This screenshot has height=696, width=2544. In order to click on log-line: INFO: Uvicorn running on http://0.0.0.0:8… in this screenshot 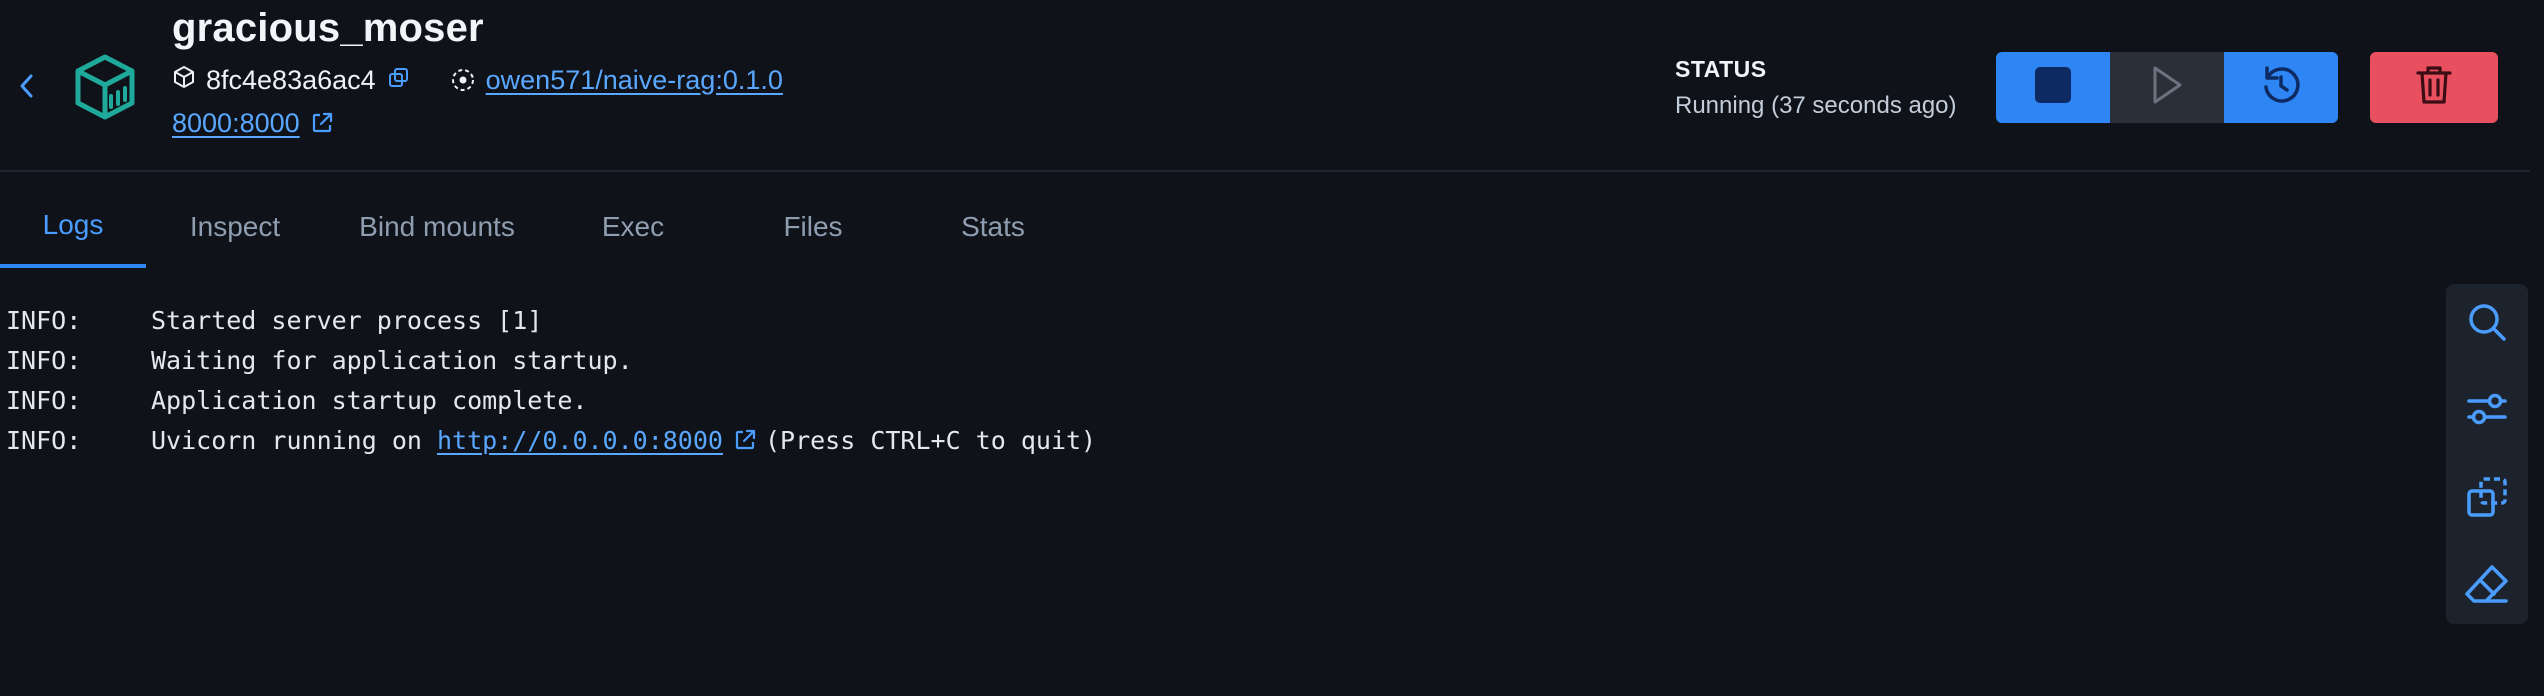, I will do `click(551, 440)`.